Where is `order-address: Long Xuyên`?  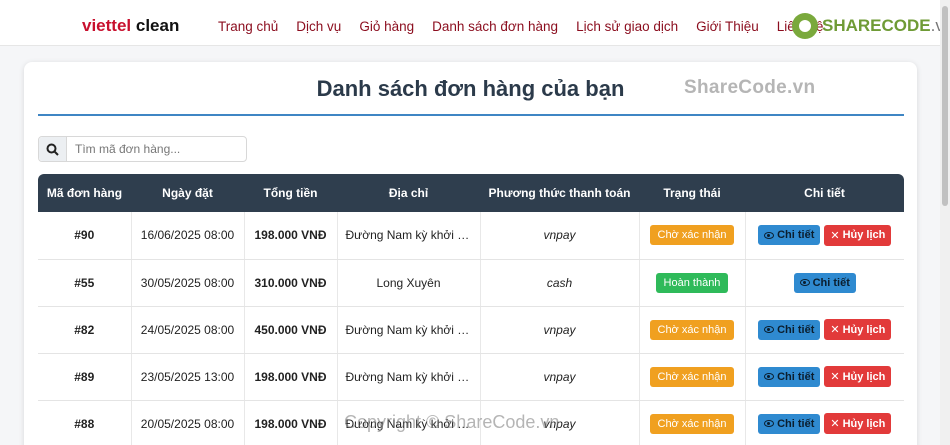 order-address: Long Xuyên is located at coordinates (409, 283).